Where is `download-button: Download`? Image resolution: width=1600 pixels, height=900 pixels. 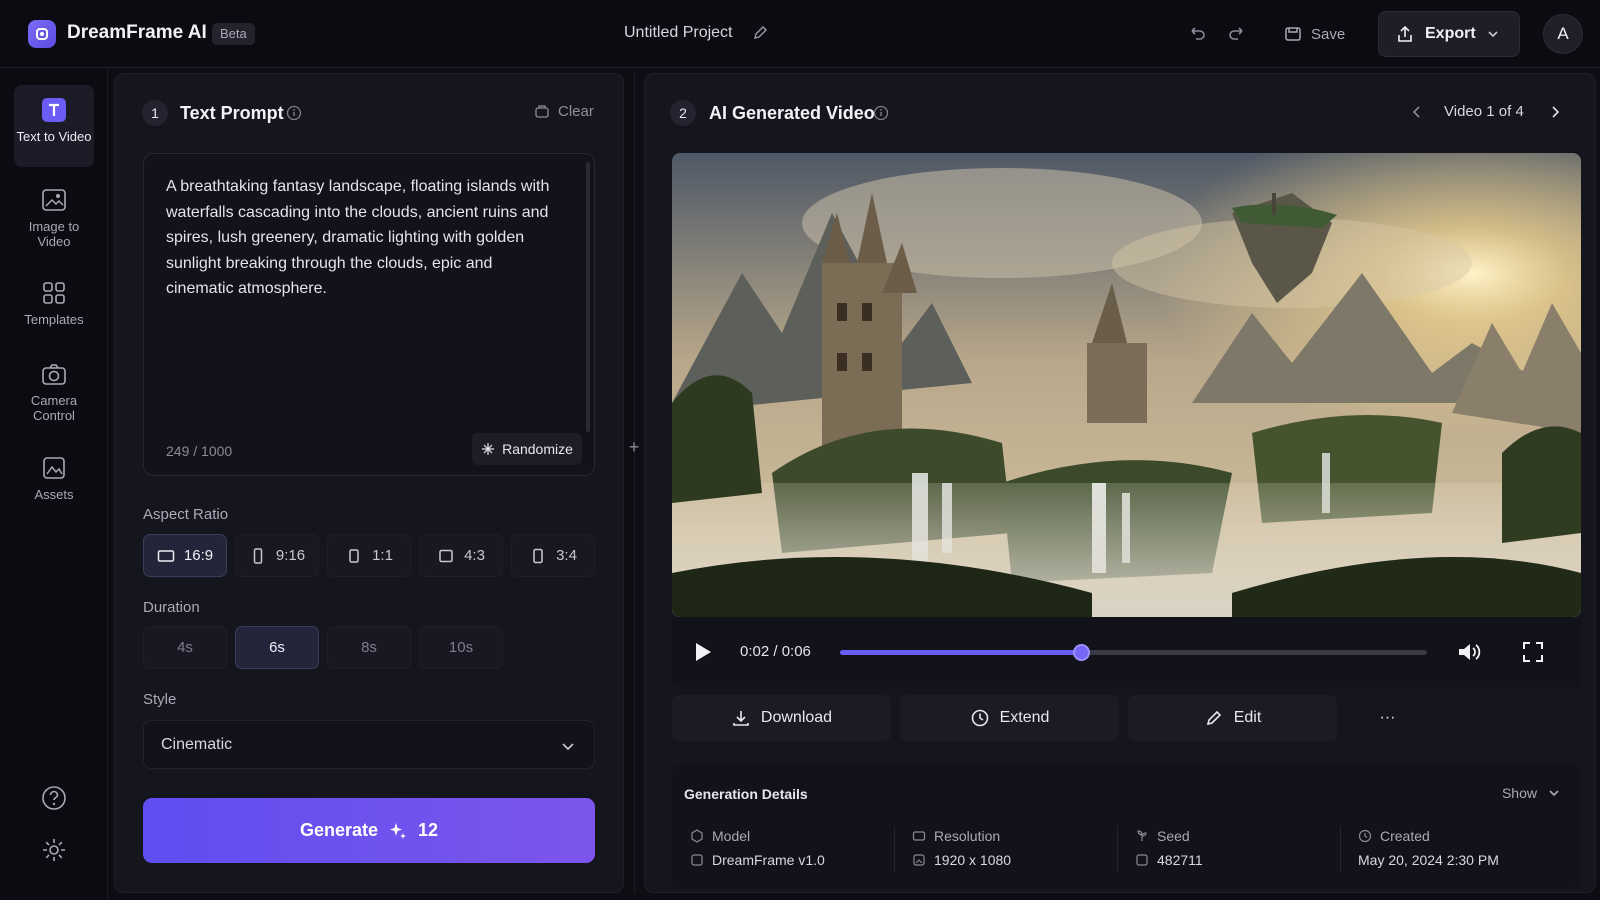 download-button: Download is located at coordinates (781, 718).